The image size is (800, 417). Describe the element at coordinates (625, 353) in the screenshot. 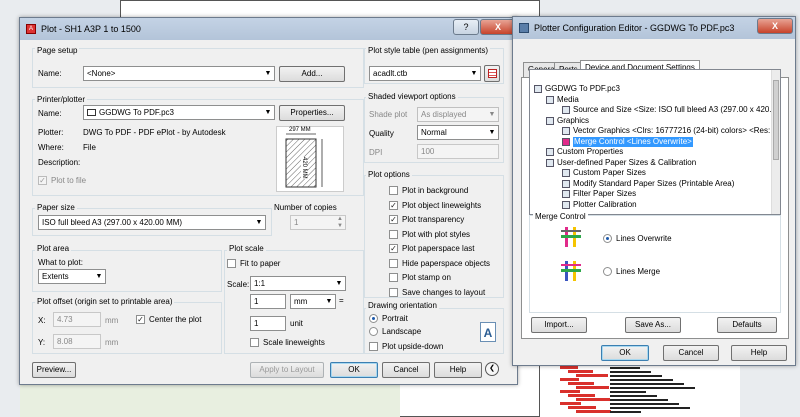

I see `pce-ok-button: OK` at that location.